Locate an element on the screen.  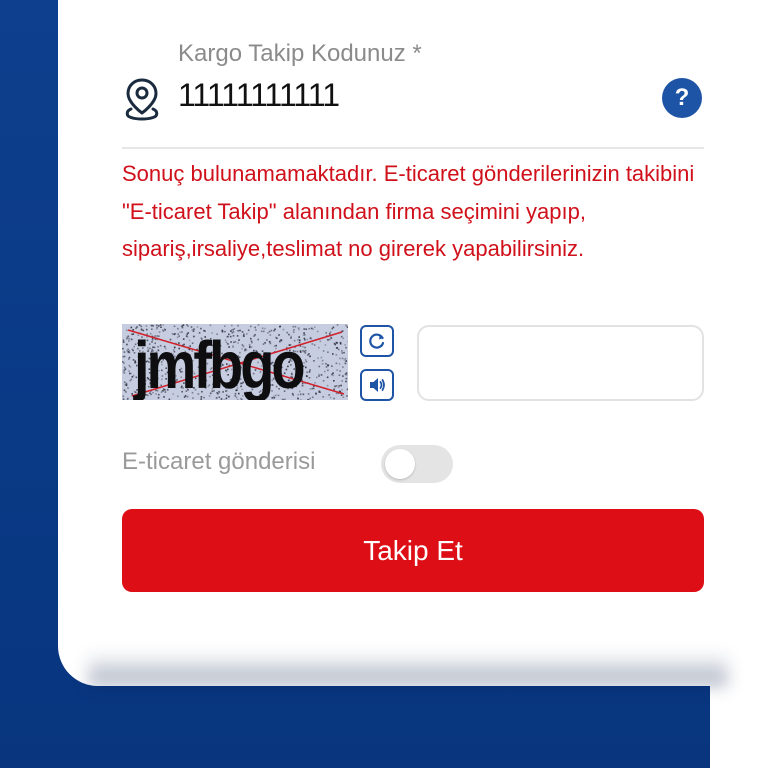
field-divider is located at coordinates (413, 148).